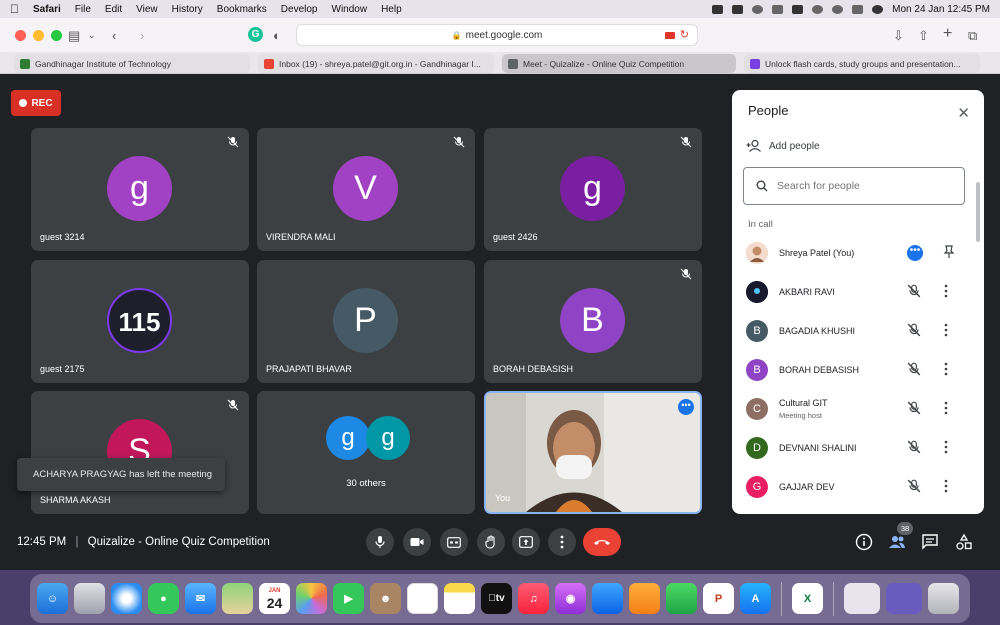 Image resolution: width=1000 pixels, height=625 pixels. Describe the element at coordinates (930, 542) in the screenshot. I see `chat-icon` at that location.